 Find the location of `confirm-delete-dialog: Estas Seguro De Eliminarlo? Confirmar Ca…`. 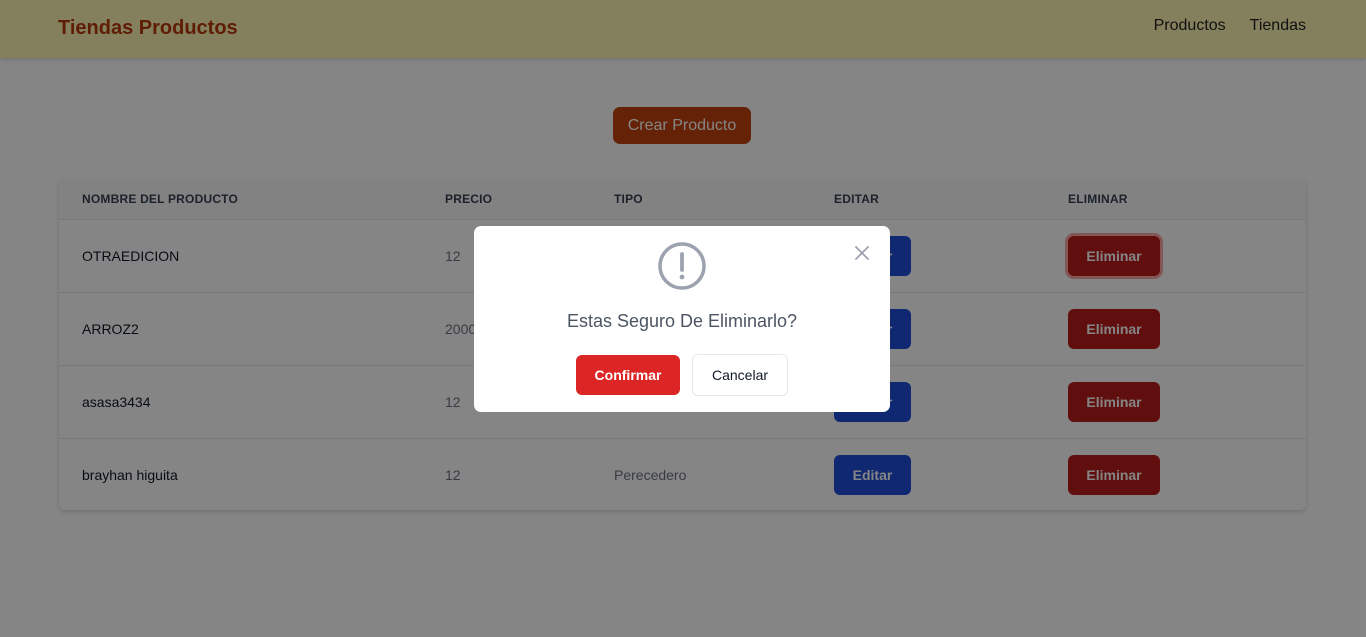

confirm-delete-dialog: Estas Seguro De Eliminarlo? Confirmar Ca… is located at coordinates (682, 319).